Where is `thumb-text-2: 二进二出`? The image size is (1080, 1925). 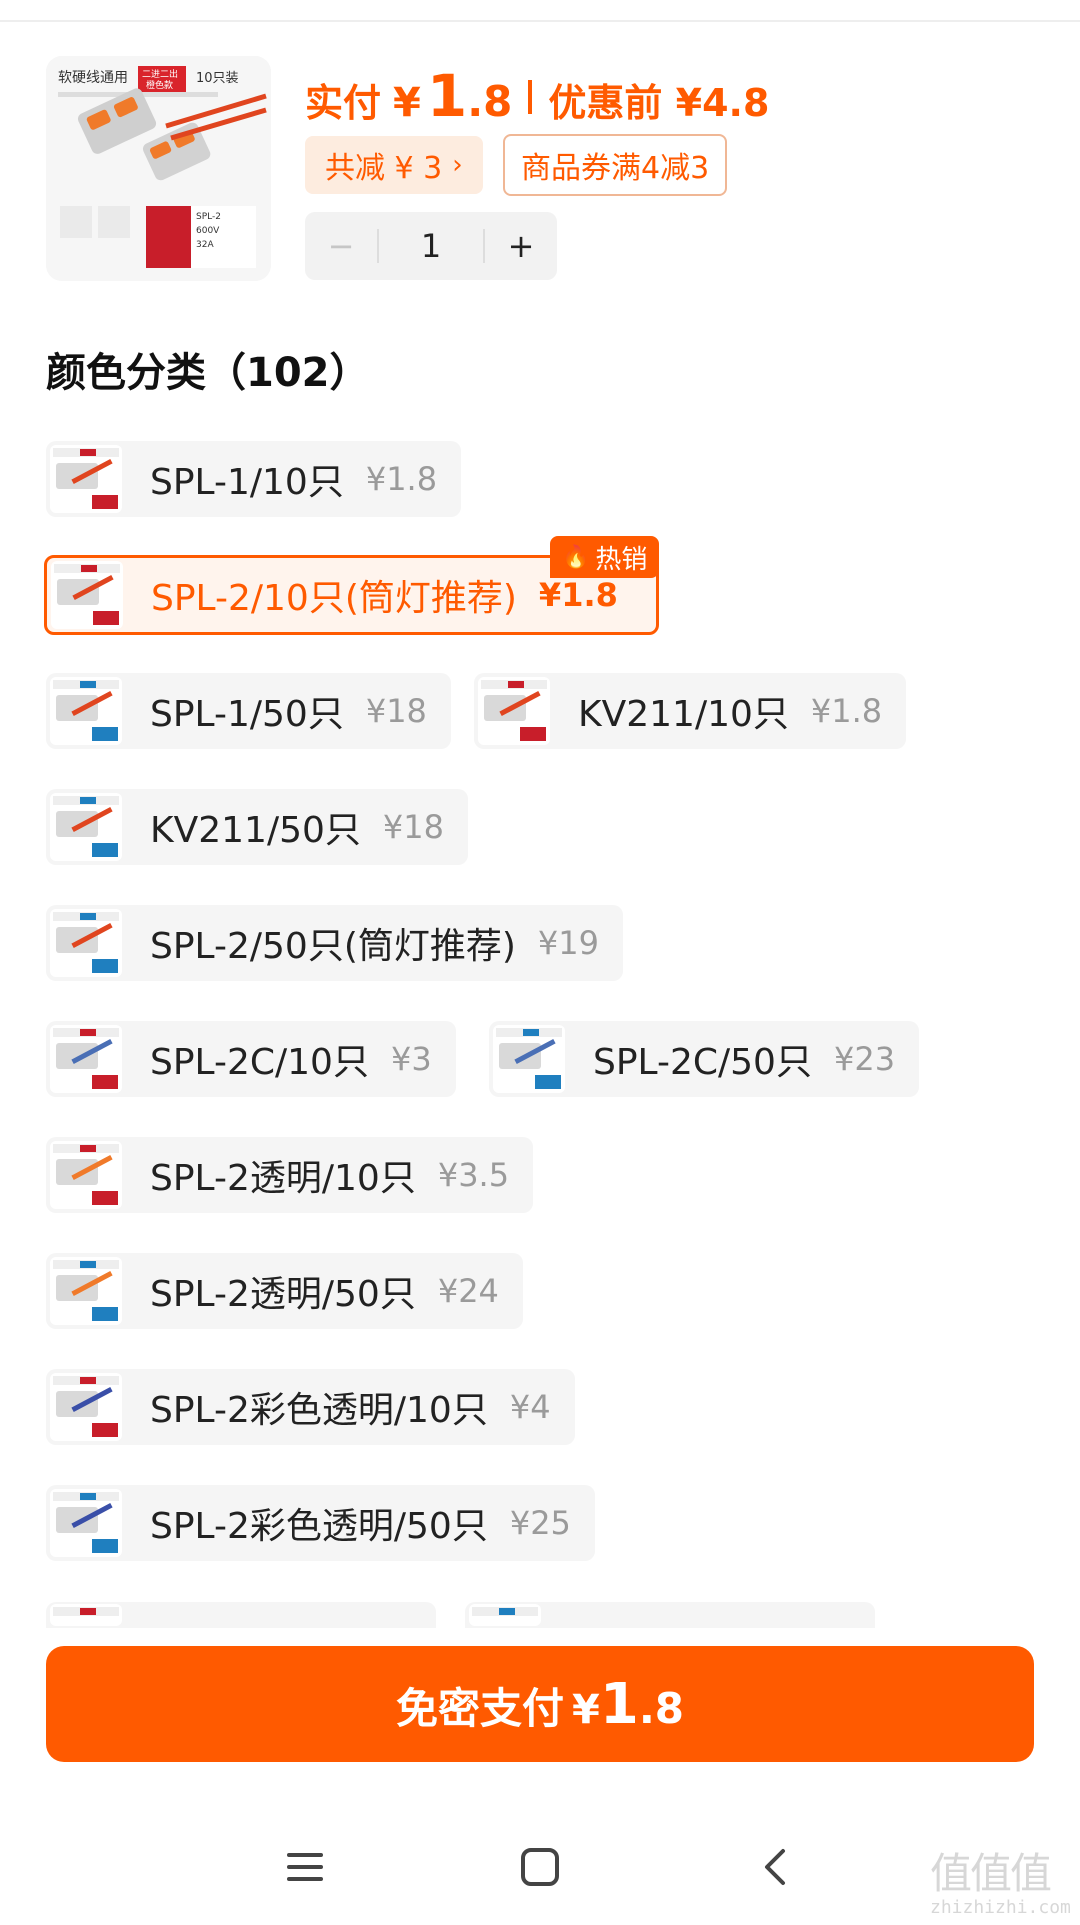 thumb-text-2: 二进二出 is located at coordinates (160, 74).